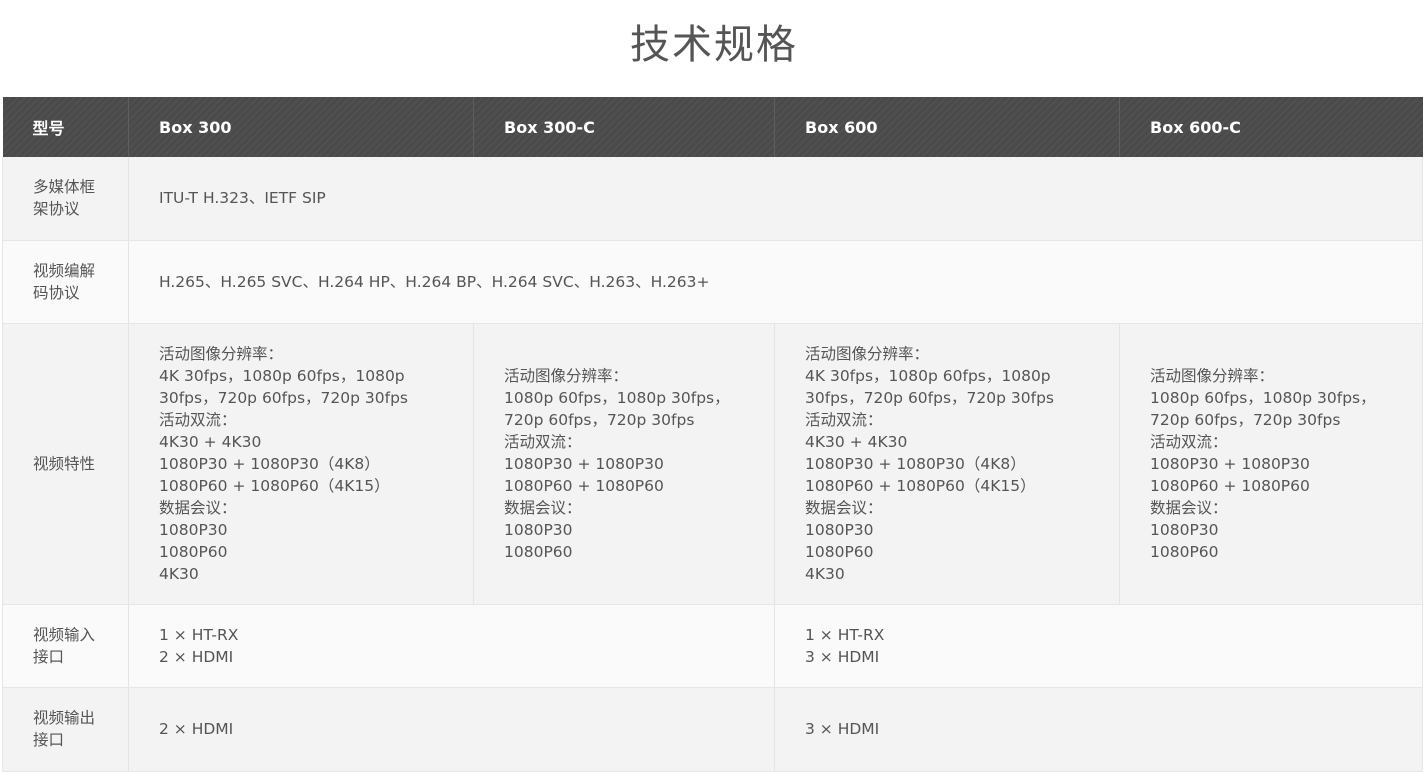  I want to click on row-label: 视频特性, so click(65, 464).